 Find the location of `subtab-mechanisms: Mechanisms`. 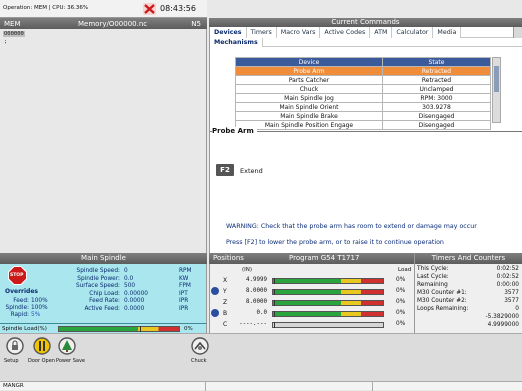

subtab-mechanisms: Mechanisms is located at coordinates (236, 42).